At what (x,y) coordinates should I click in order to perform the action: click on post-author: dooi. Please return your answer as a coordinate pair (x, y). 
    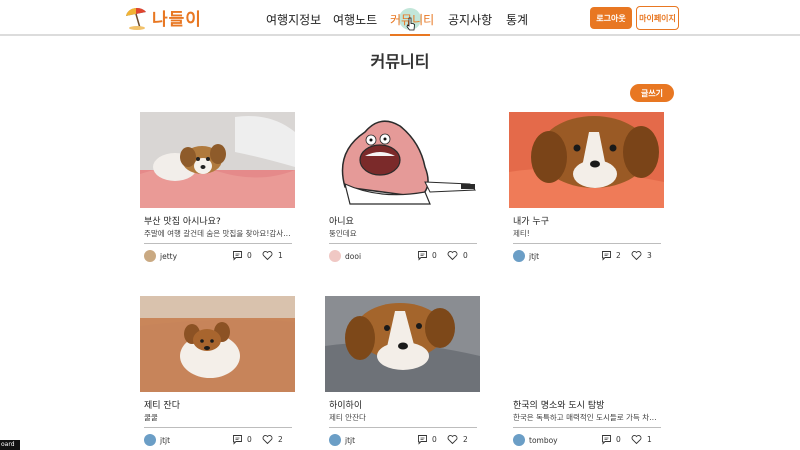
    Looking at the image, I should click on (345, 256).